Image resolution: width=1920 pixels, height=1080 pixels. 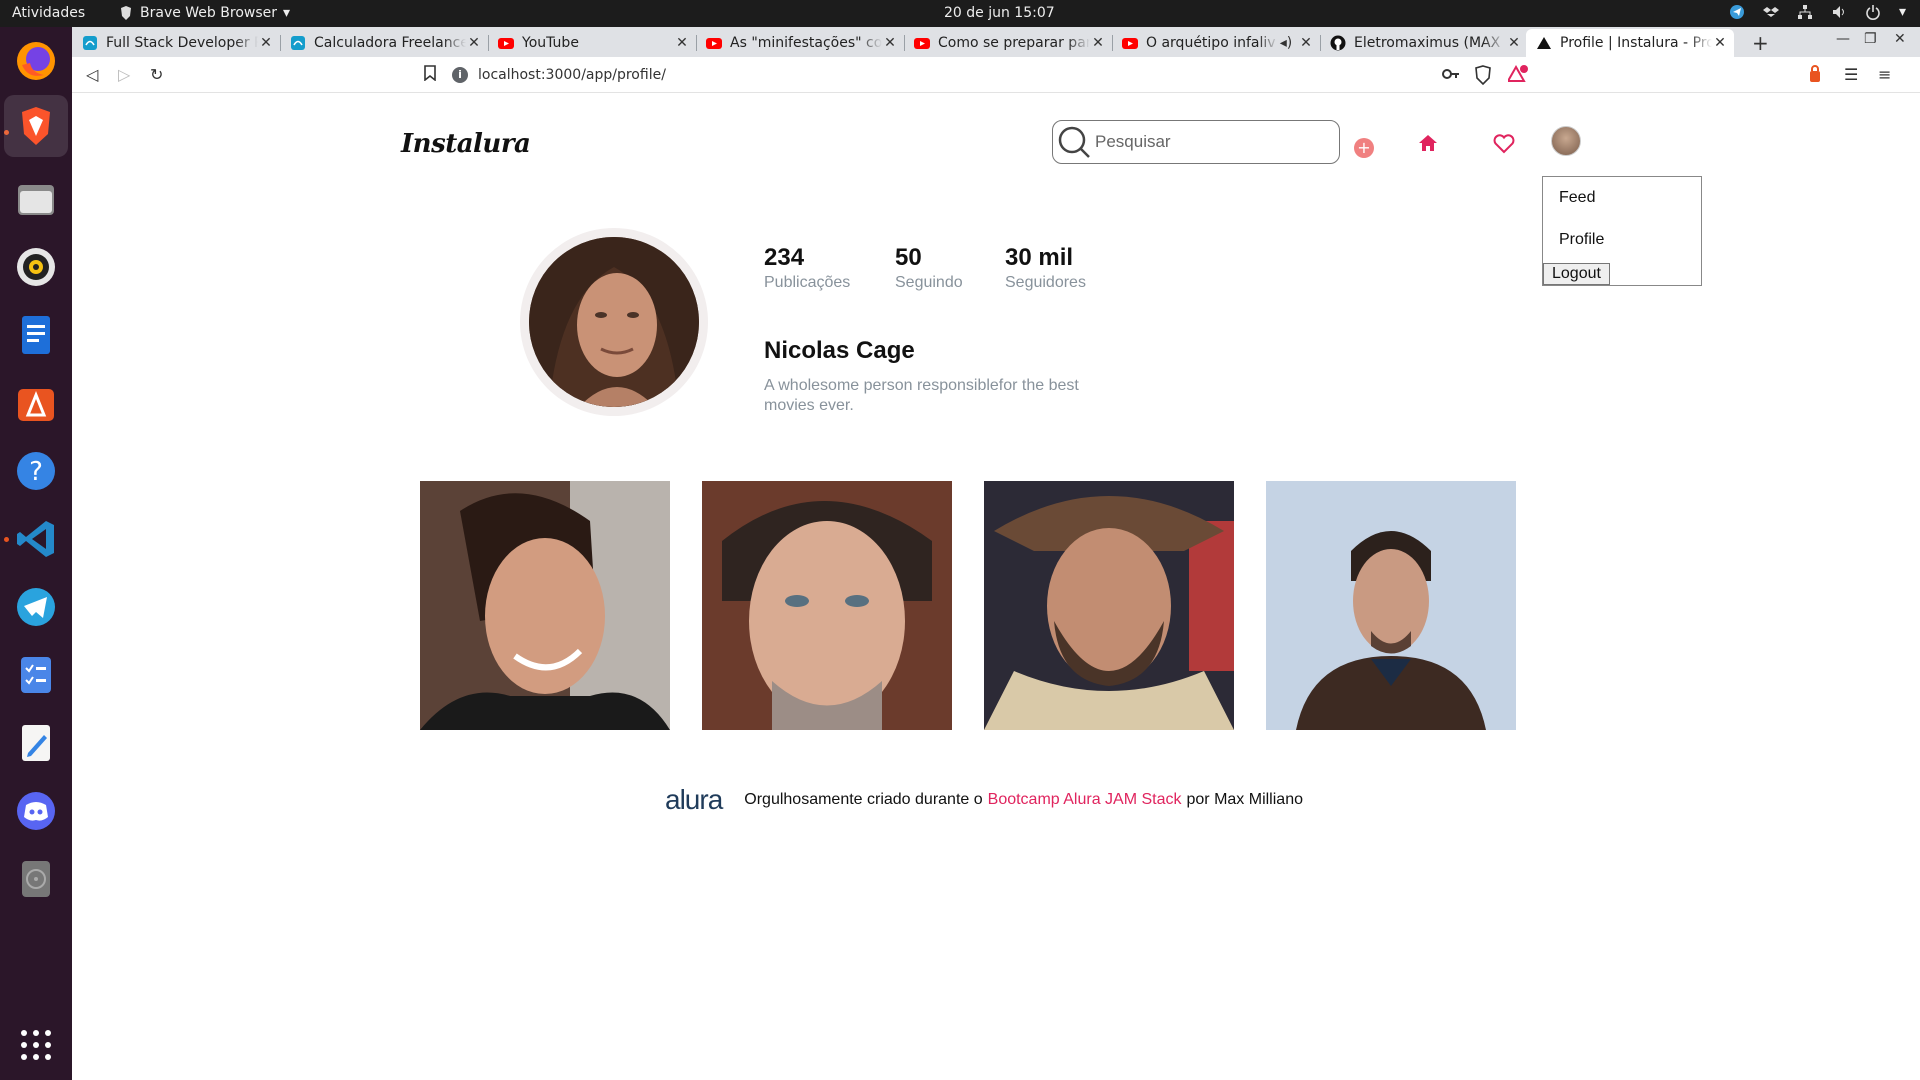 I want to click on footer-text-before: Orgulhosamente criado durante o, so click(x=863, y=799).